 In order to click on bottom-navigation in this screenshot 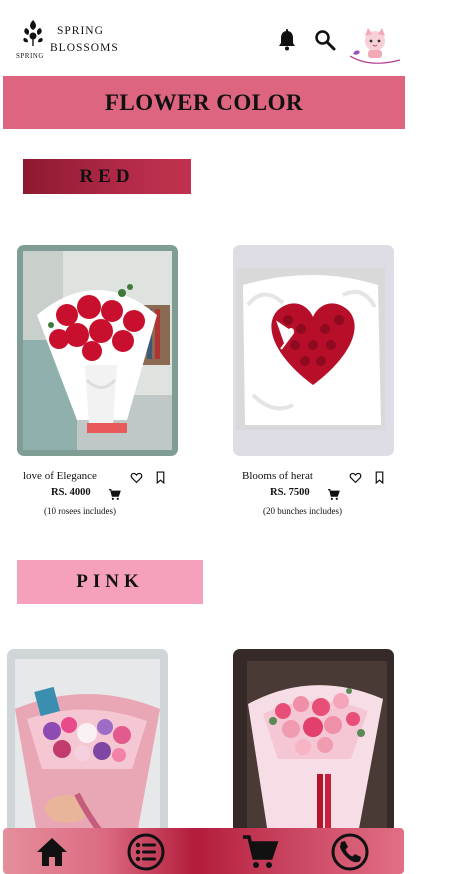, I will do `click(203, 851)`.